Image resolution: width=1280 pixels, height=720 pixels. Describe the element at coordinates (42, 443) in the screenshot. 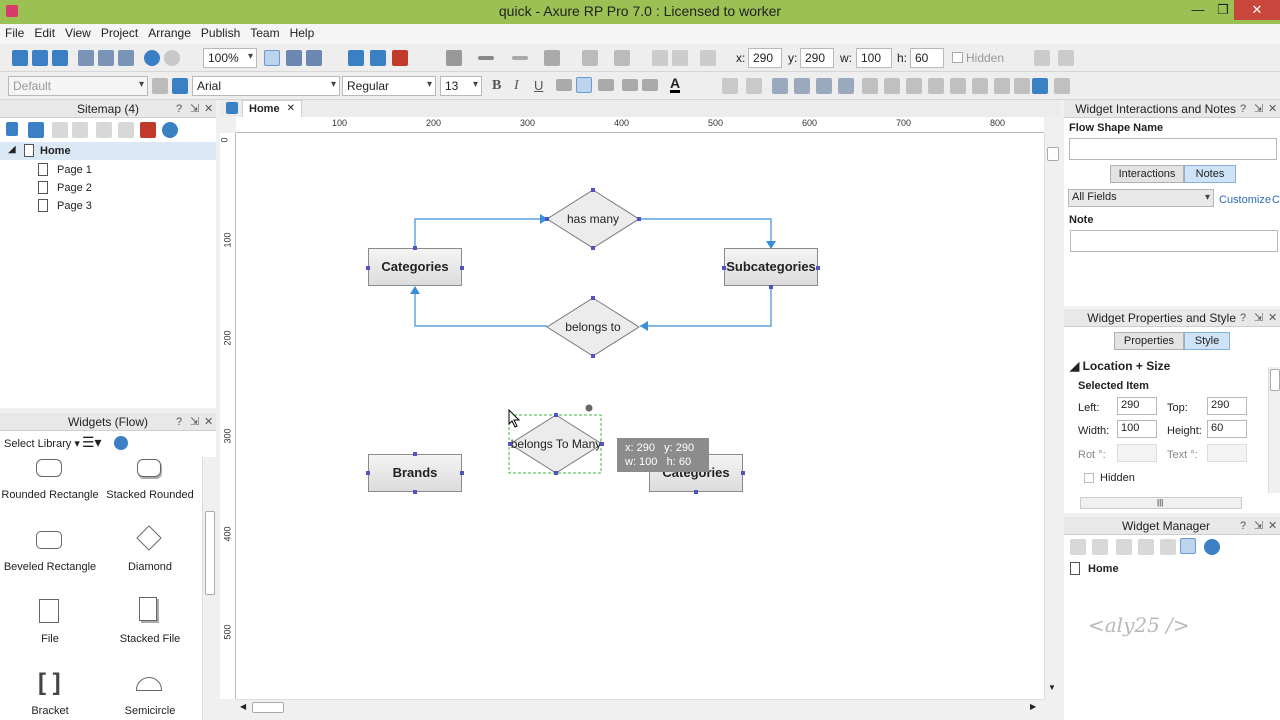

I see `select-library-dropdown: Select Library ▾` at that location.